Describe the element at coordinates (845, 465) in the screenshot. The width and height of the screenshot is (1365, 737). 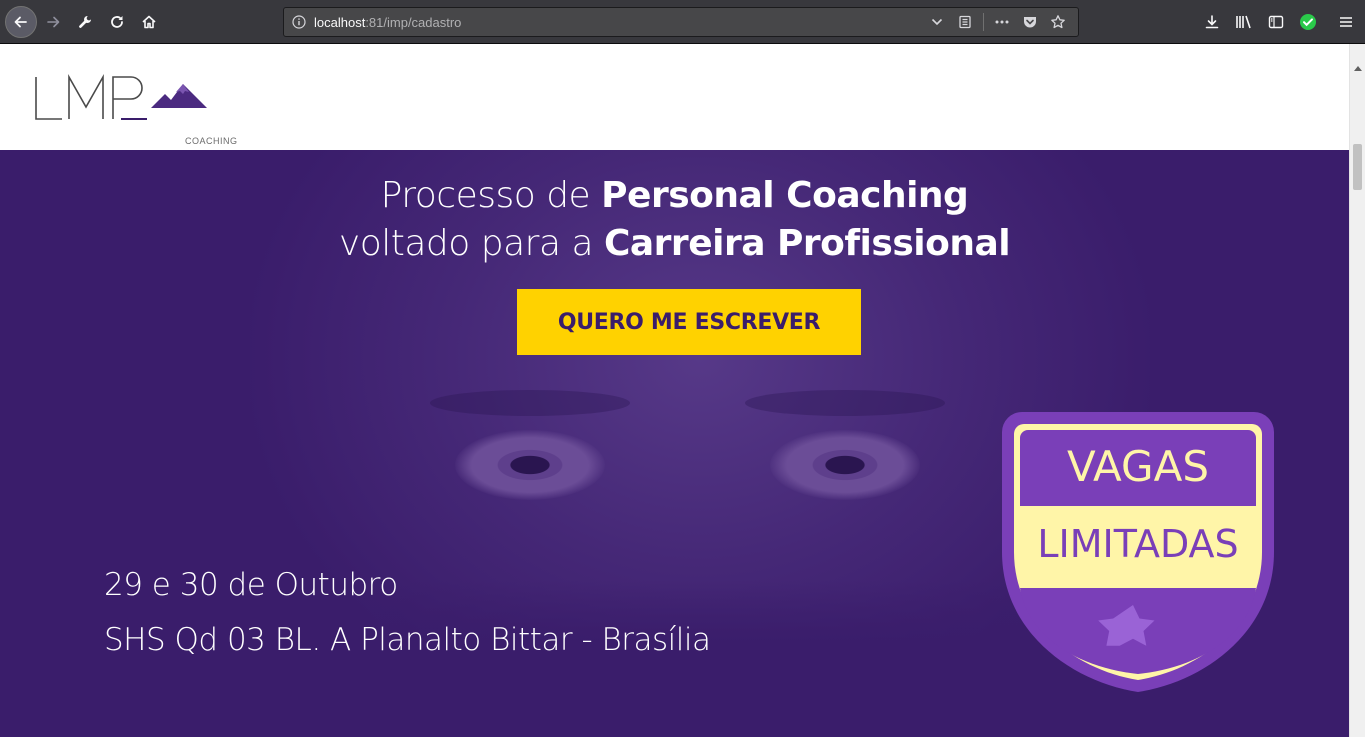
I see `hero-background-eye-right` at that location.